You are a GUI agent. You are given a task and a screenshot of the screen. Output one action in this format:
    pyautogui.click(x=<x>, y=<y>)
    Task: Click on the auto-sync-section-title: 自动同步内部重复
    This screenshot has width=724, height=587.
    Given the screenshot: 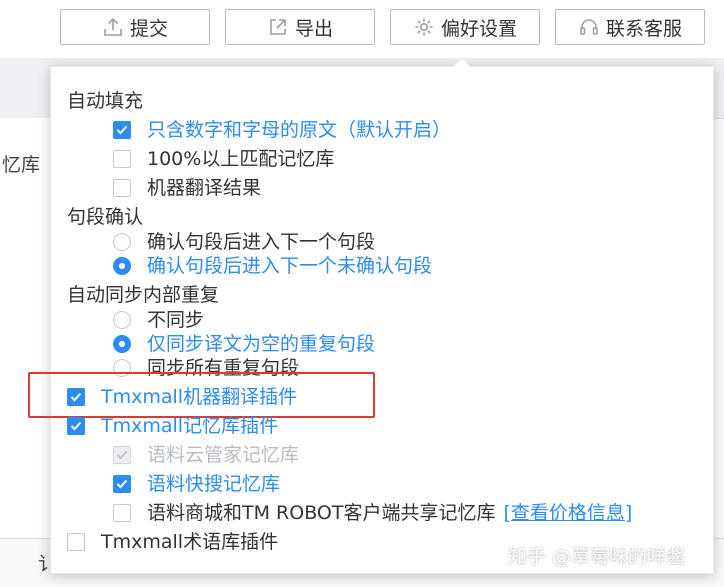 What is the action you would take?
    pyautogui.click(x=143, y=295)
    